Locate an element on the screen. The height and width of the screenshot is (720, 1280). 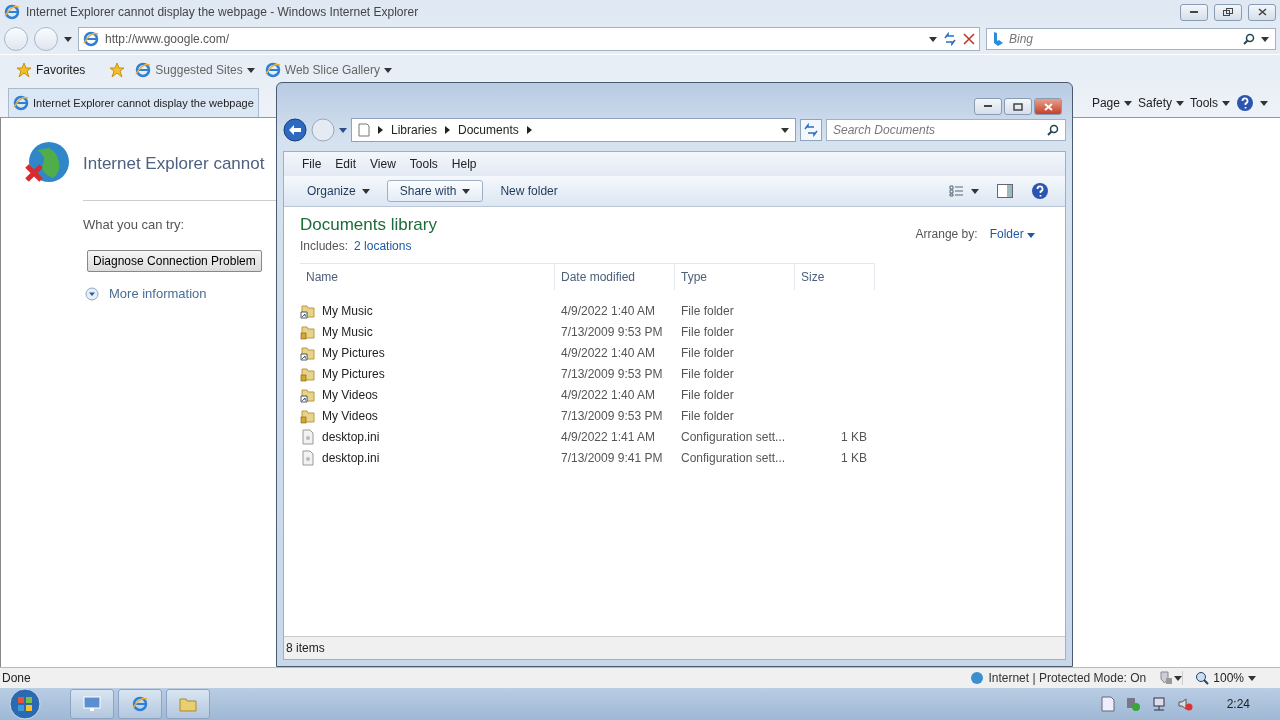
zoom-control: 100% is located at coordinates (1231, 678).